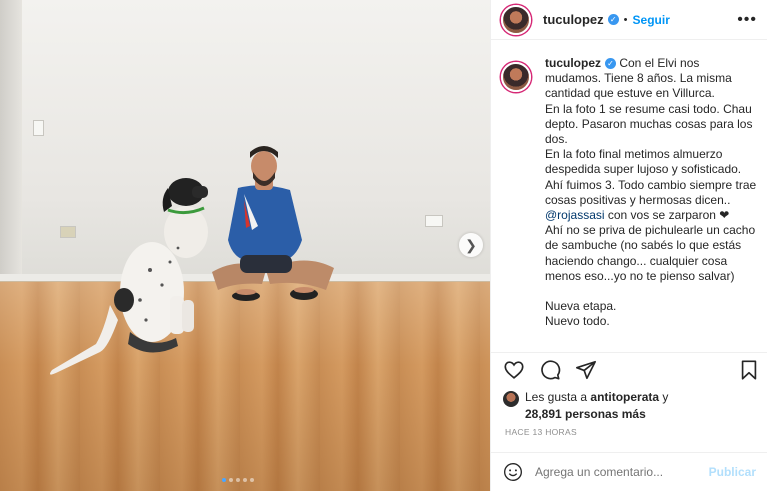 Image resolution: width=767 pixels, height=491 pixels. What do you see at coordinates (747, 20) in the screenshot?
I see `more-options-icon: •••` at bounding box center [747, 20].